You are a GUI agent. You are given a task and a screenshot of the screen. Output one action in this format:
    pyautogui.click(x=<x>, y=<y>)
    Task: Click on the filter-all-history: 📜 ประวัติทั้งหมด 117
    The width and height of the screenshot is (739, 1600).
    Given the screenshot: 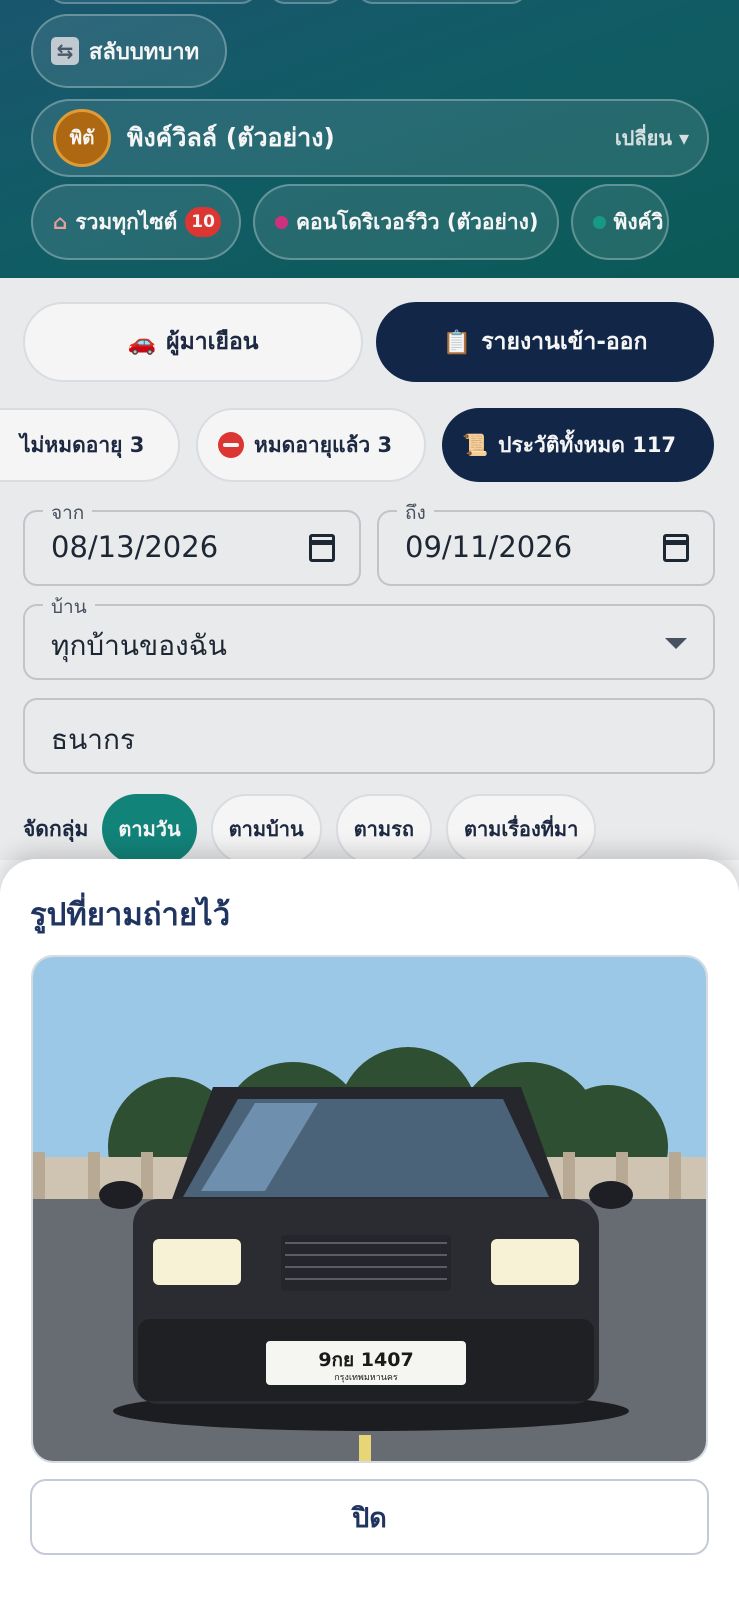 What is the action you would take?
    pyautogui.click(x=578, y=445)
    